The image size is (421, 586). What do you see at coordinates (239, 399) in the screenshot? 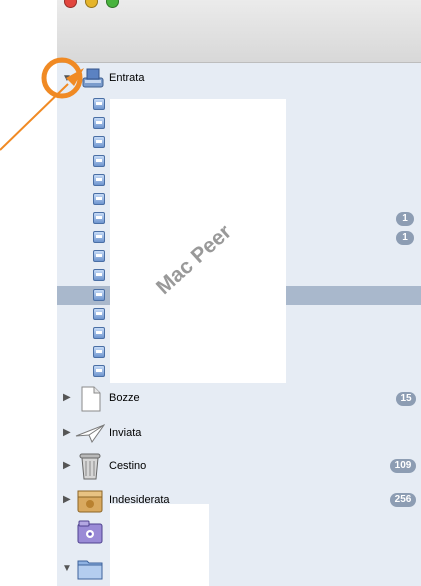
I see `mailbox-drafts: ▶ Bozze 15` at bounding box center [239, 399].